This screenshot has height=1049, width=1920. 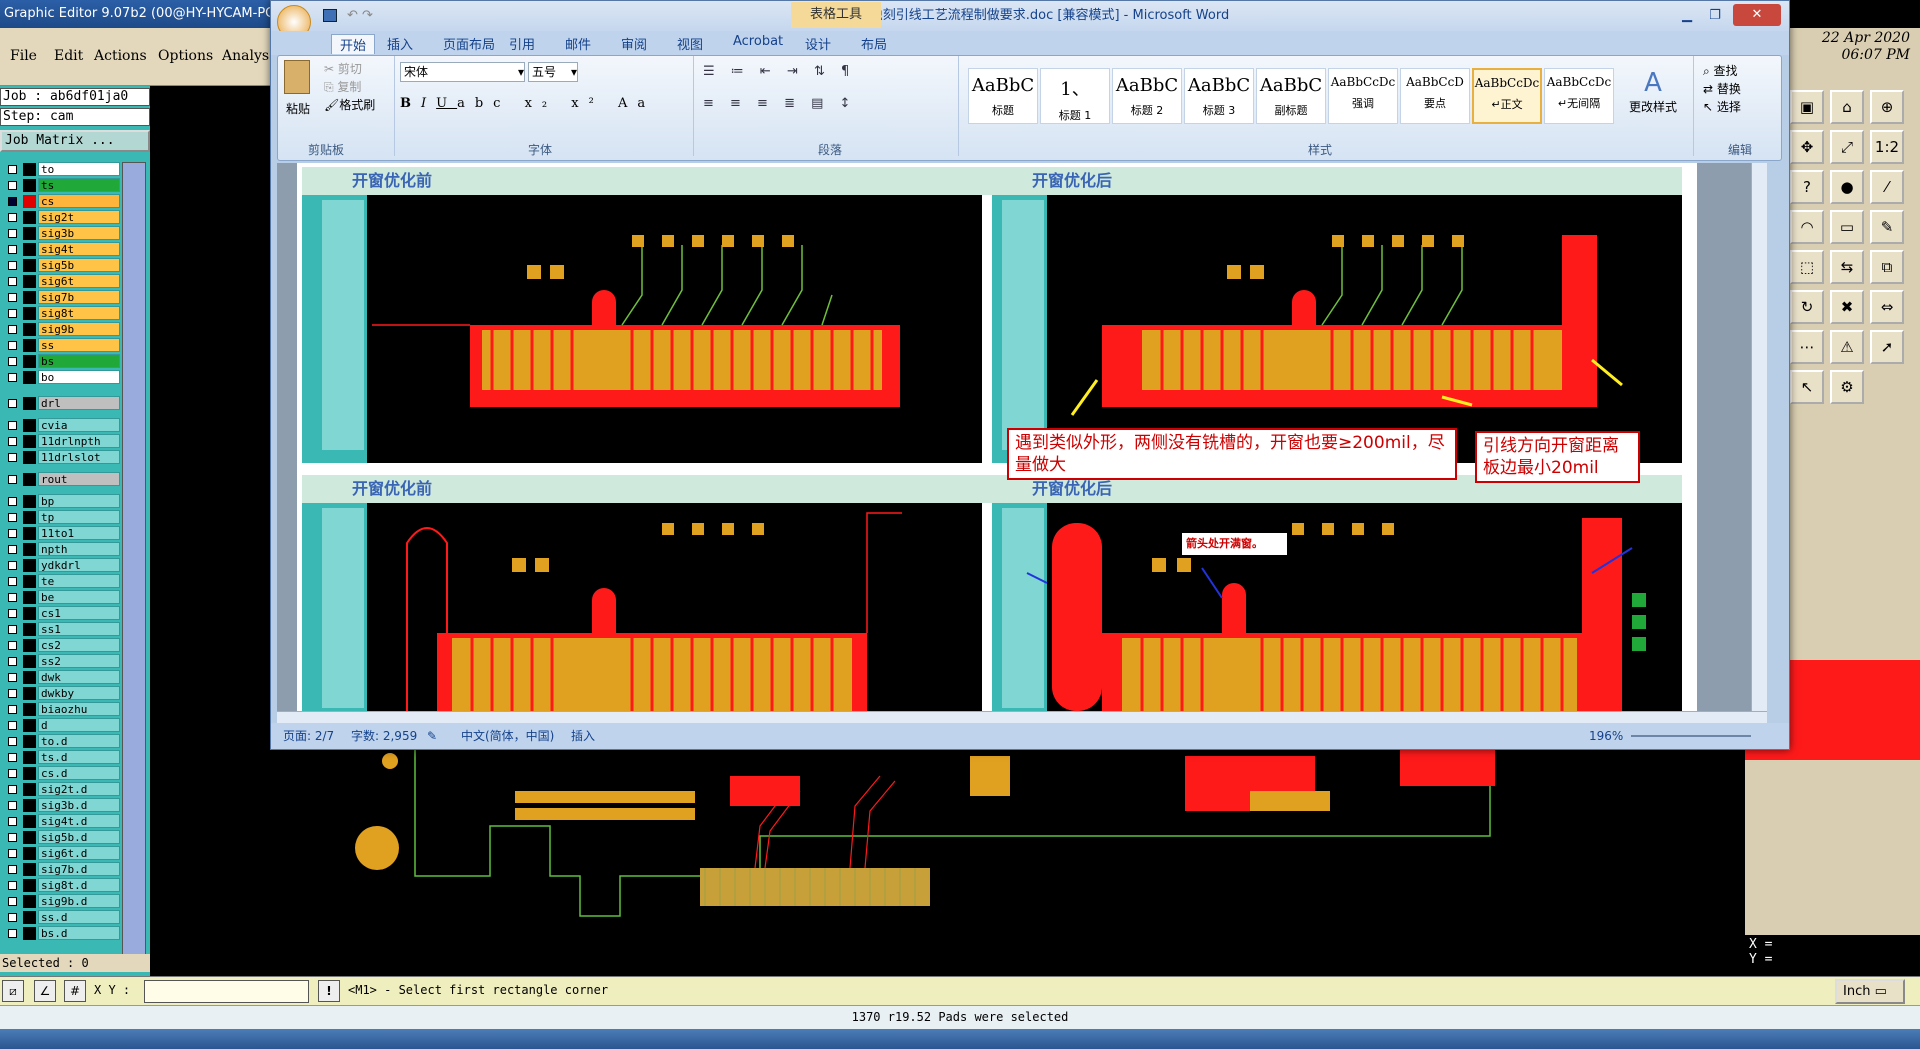 I want to click on layer-row: sig8t, so click(x=61, y=313).